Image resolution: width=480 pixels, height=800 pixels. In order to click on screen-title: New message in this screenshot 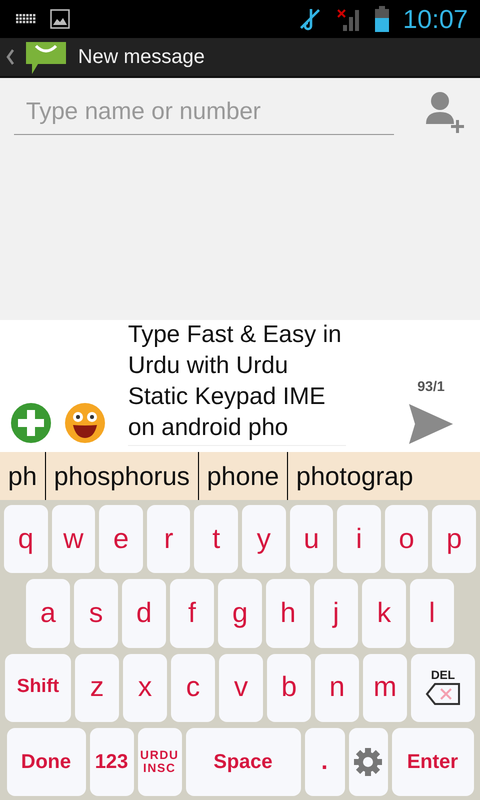, I will do `click(141, 57)`.